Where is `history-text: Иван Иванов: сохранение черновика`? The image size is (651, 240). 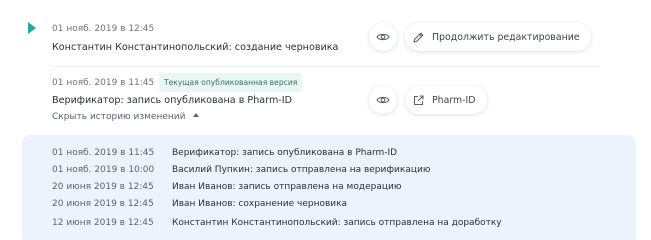
history-text: Иван Иванов: сохранение черновика is located at coordinates (260, 204).